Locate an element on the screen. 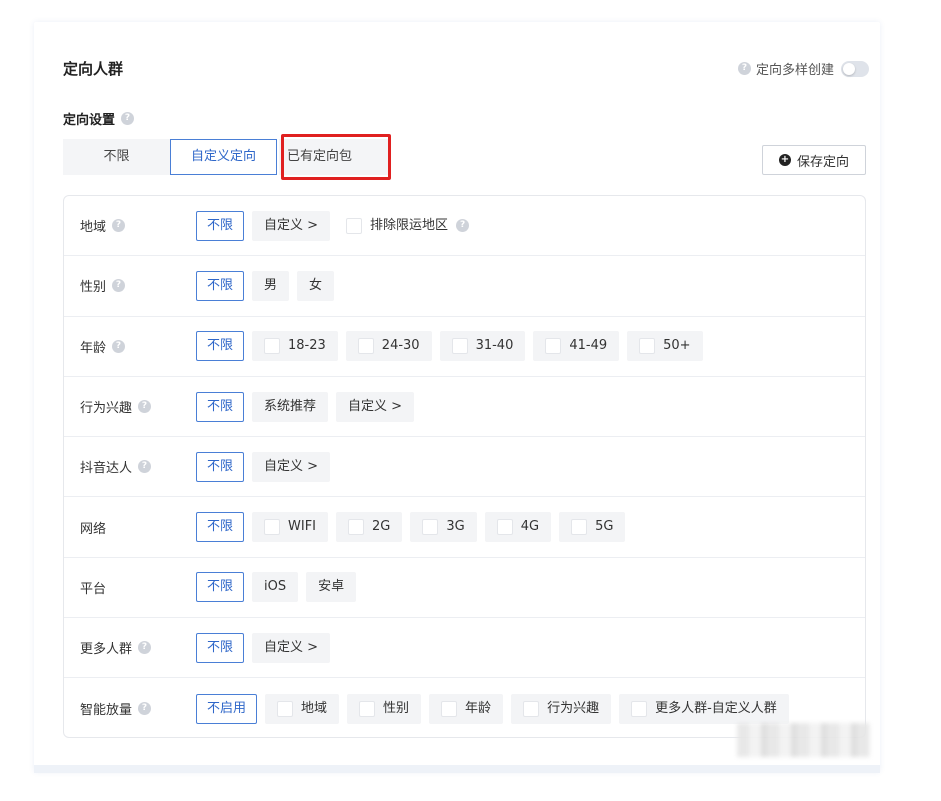  option-label: 更多人群-自定义人群 is located at coordinates (716, 708).